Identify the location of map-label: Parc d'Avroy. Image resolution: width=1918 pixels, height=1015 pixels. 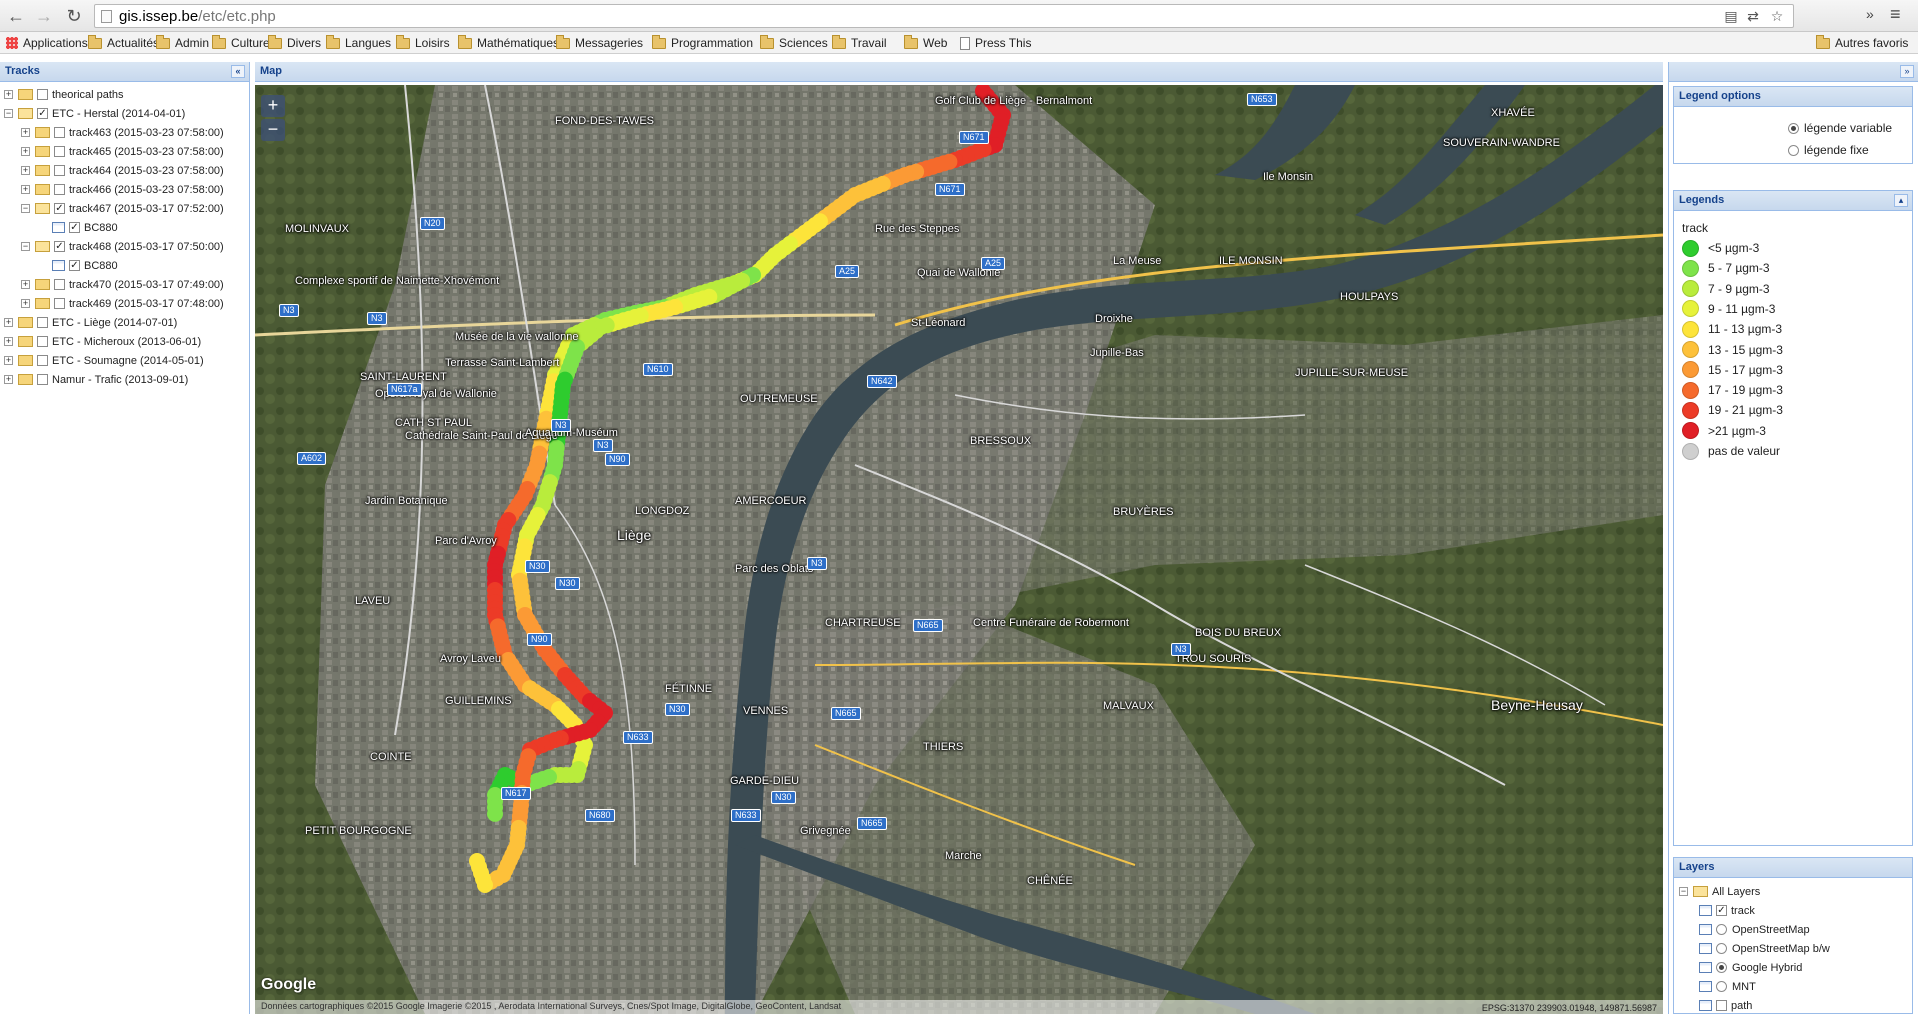
(466, 541).